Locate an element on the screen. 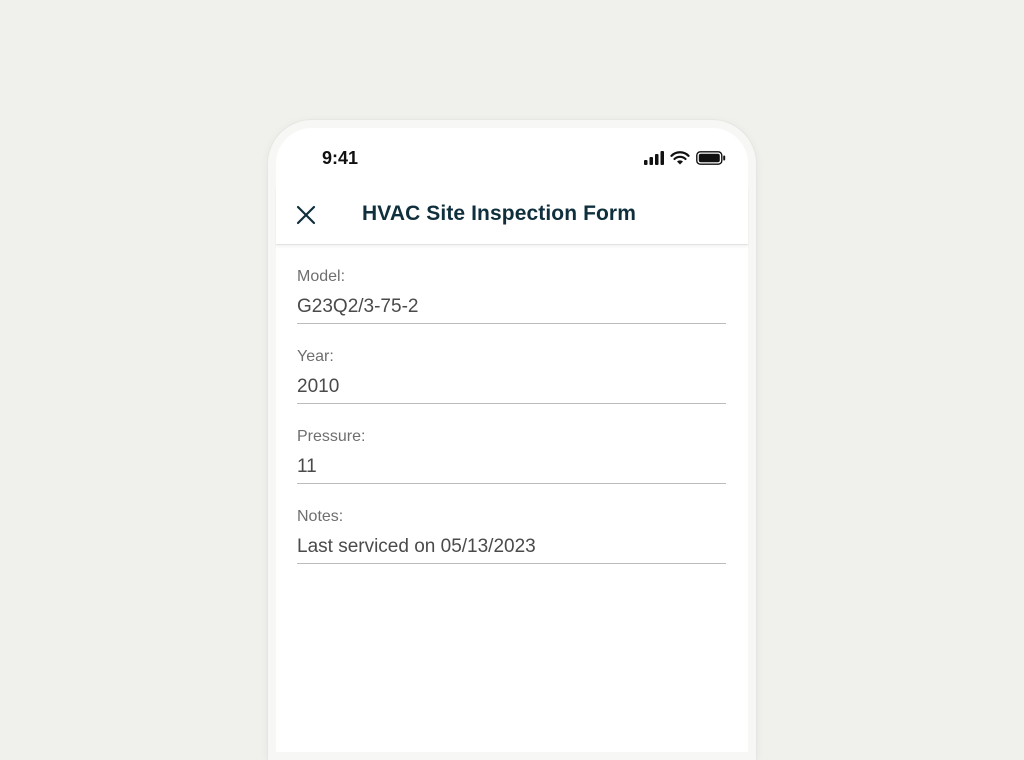  field-label: Notes: is located at coordinates (320, 516).